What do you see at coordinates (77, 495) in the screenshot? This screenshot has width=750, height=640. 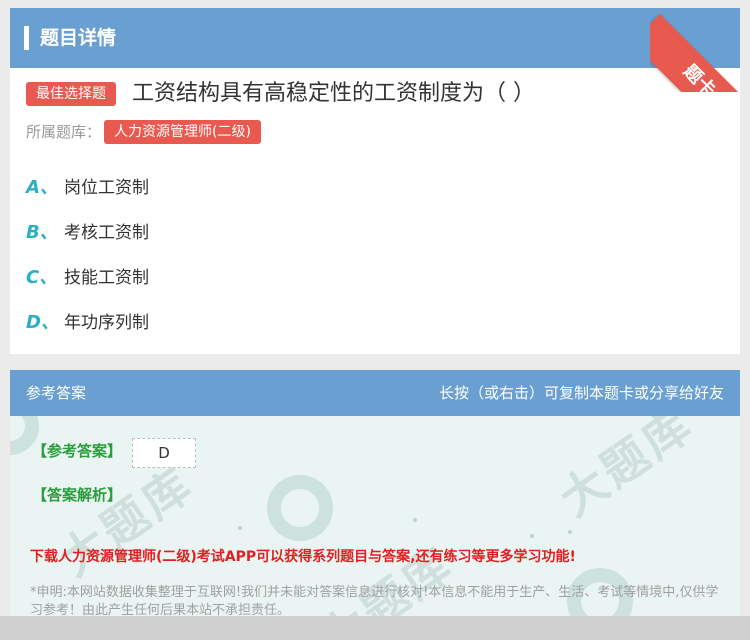 I see `analysis-label: 【答案解析】` at bounding box center [77, 495].